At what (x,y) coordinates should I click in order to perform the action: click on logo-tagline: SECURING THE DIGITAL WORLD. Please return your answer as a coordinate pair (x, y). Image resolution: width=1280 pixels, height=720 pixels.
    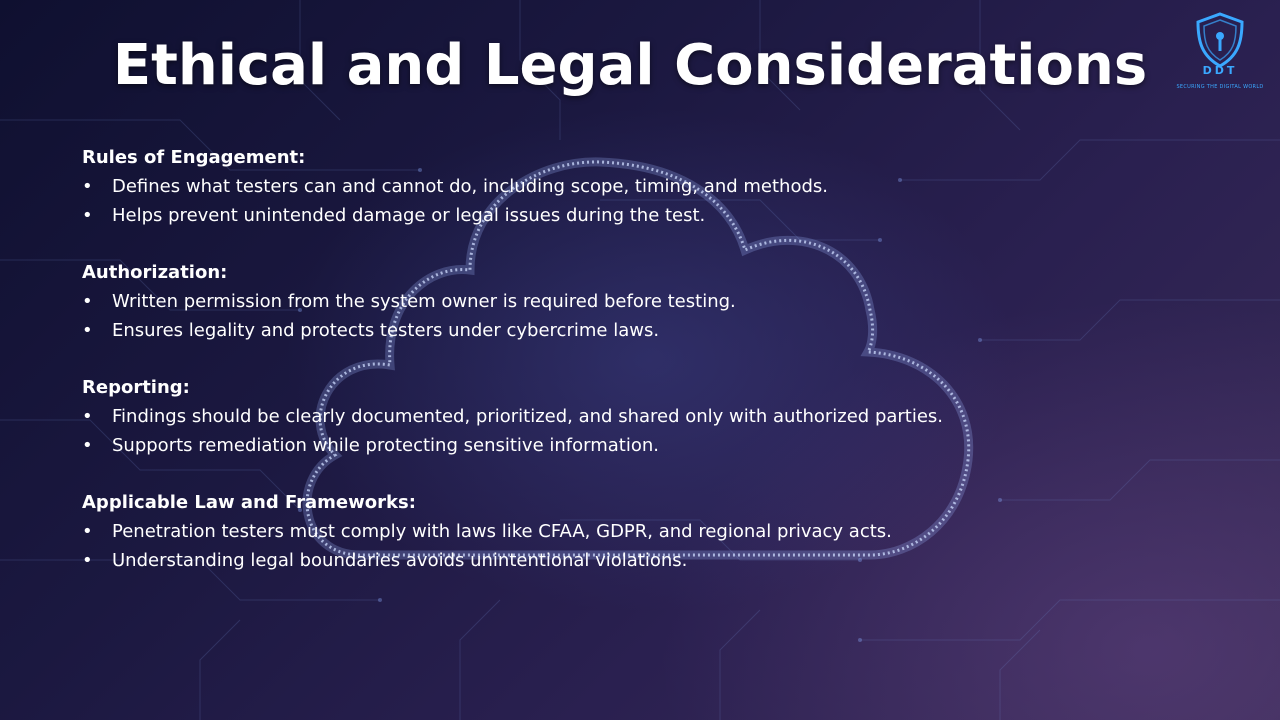
    Looking at the image, I should click on (1220, 87).